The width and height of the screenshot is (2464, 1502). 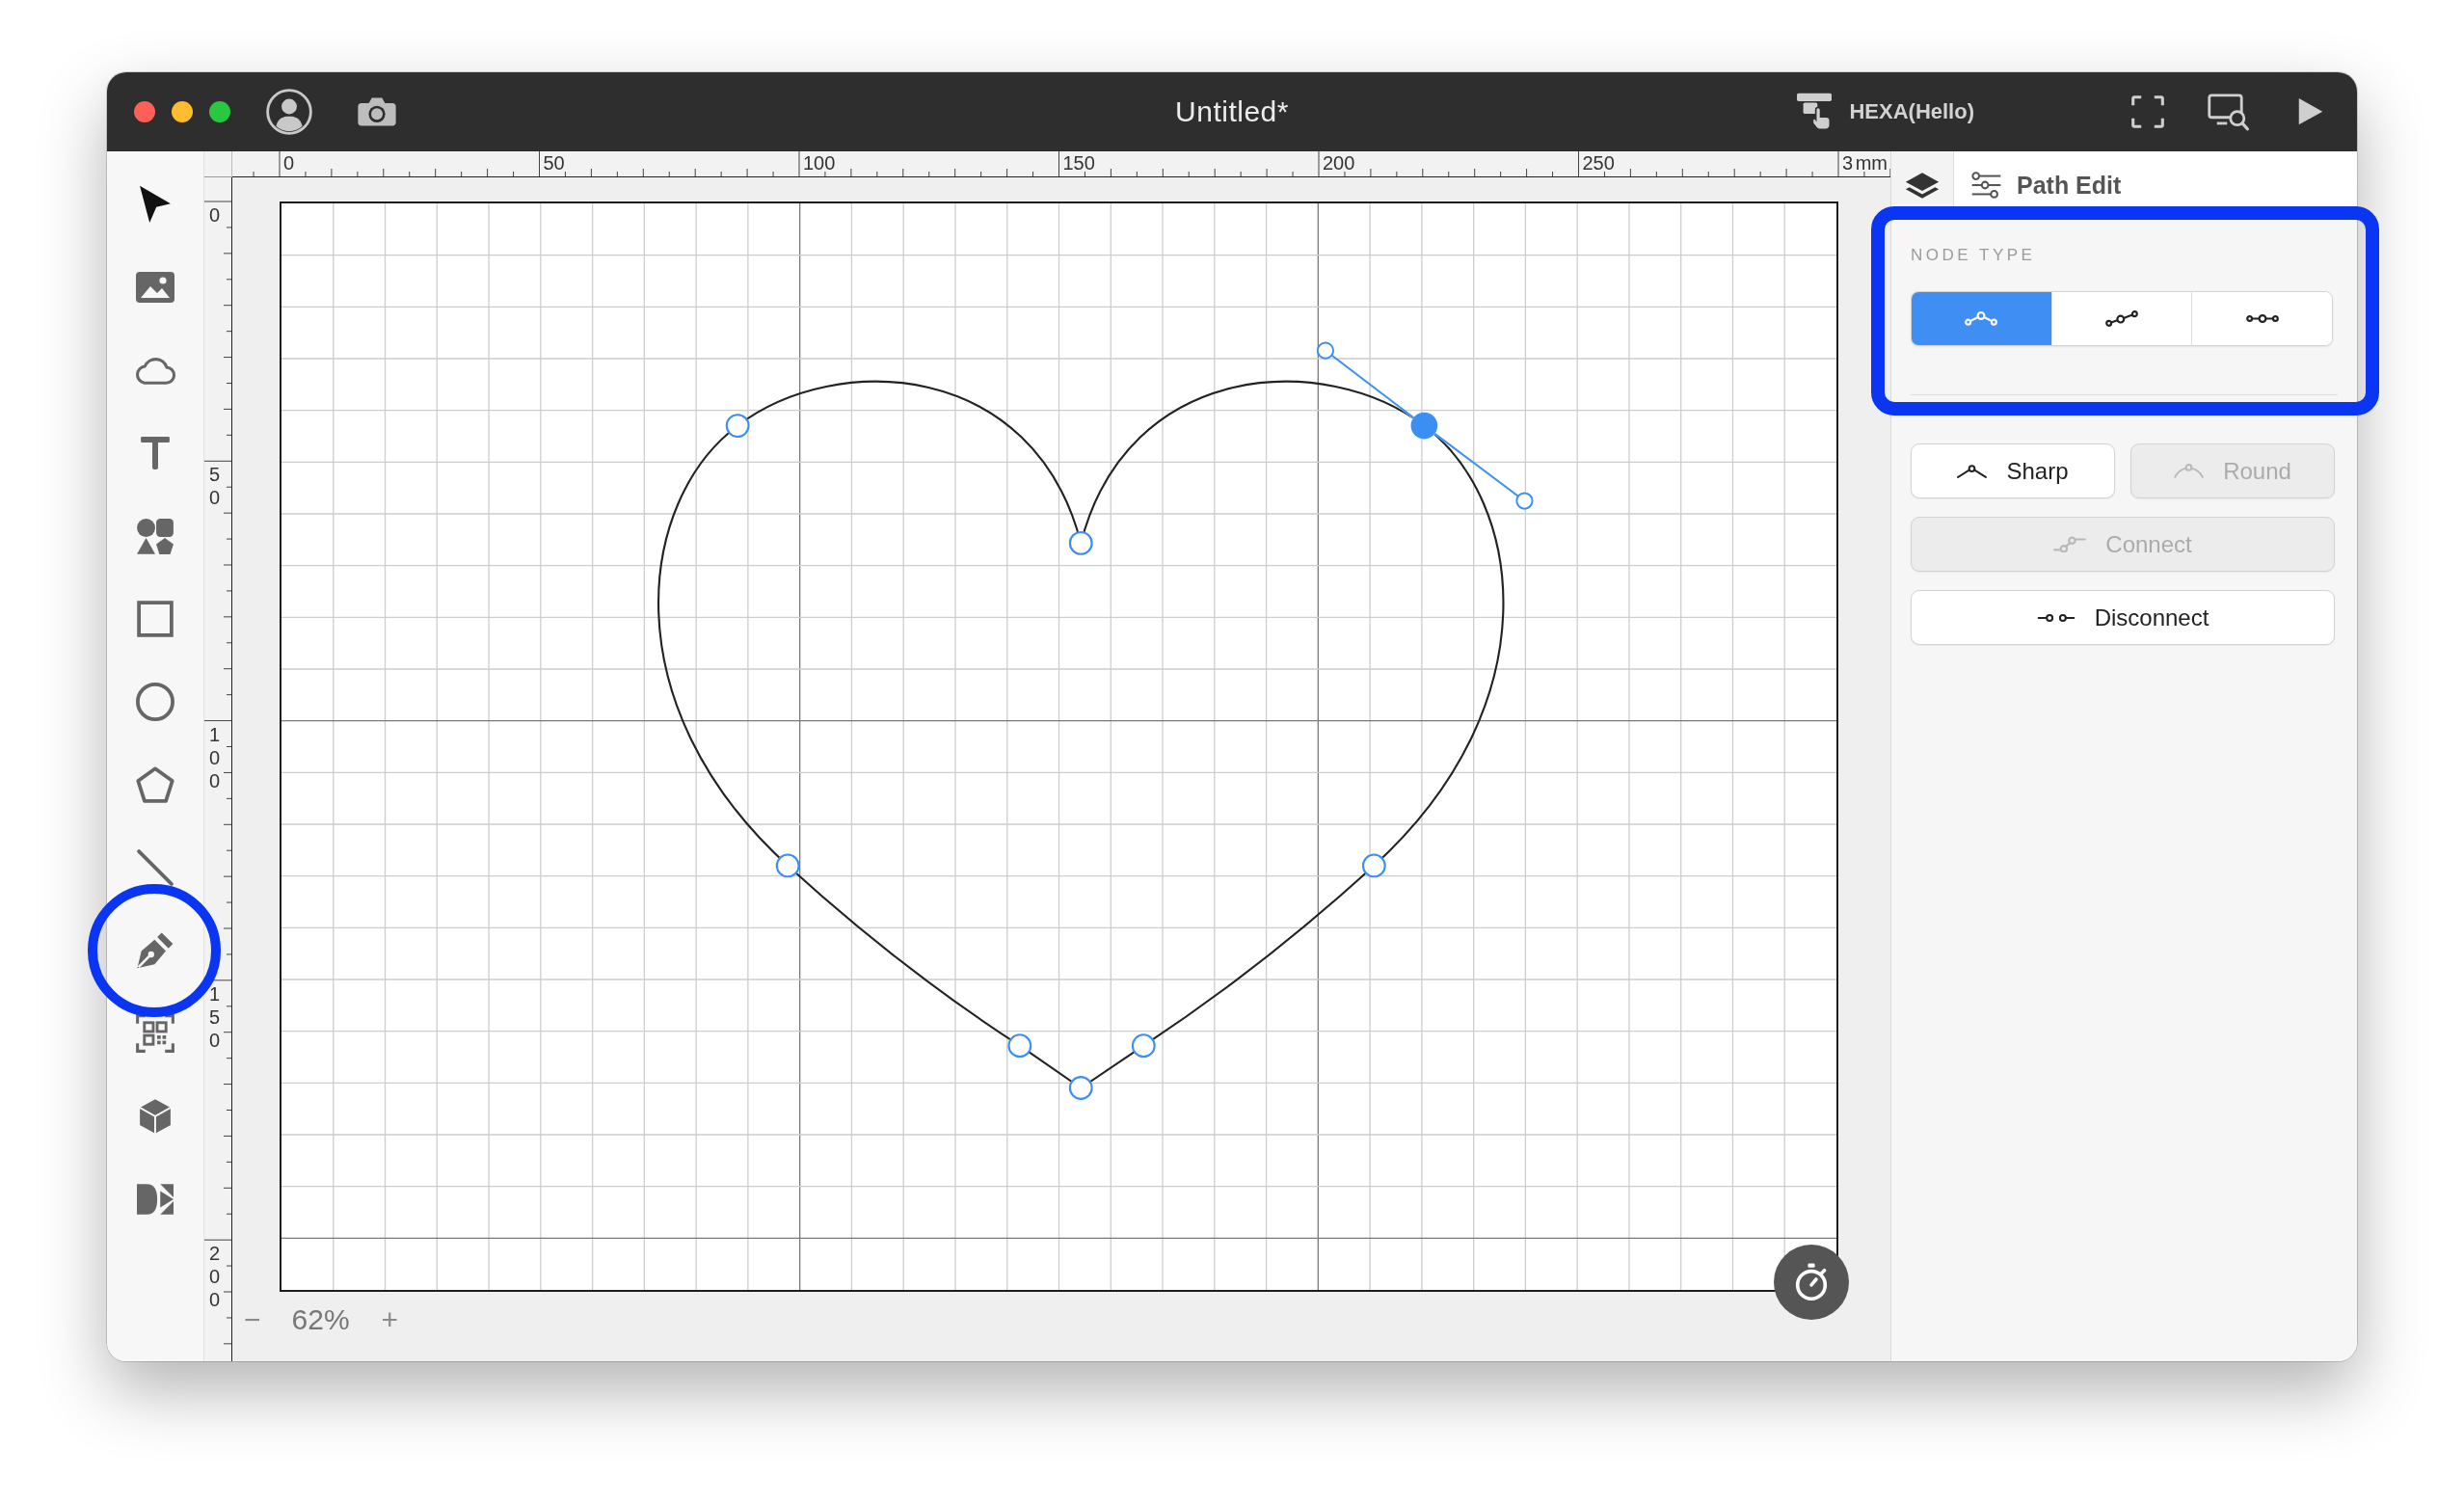 What do you see at coordinates (1815, 112) in the screenshot?
I see `machine-icon` at bounding box center [1815, 112].